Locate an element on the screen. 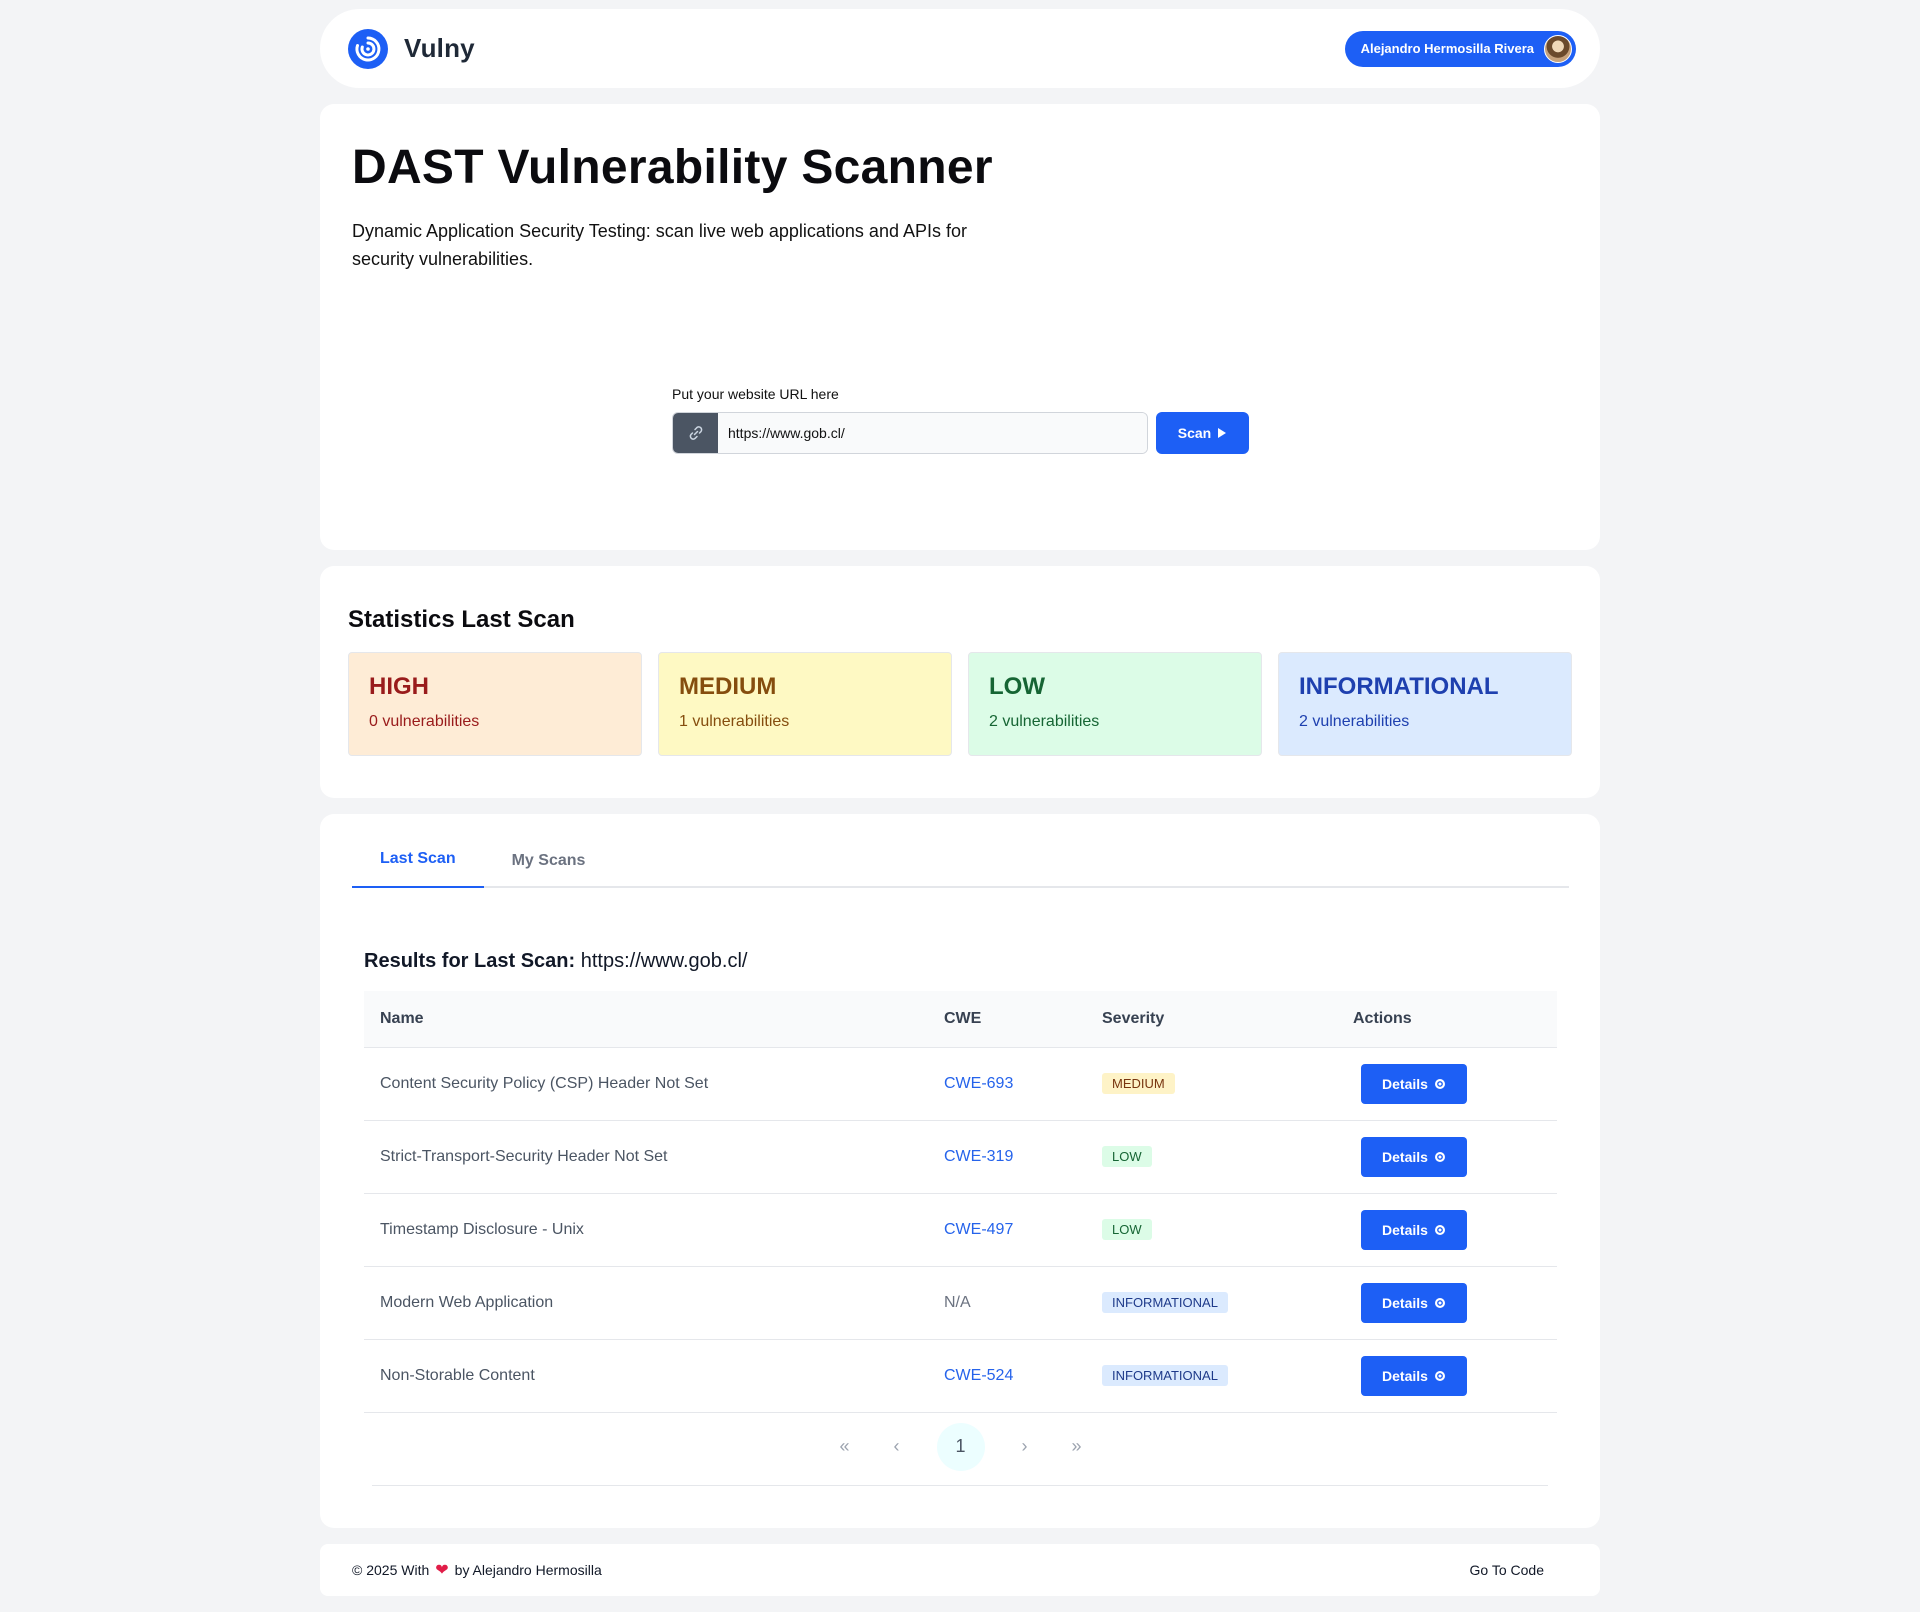 The width and height of the screenshot is (1920, 1612). brand-name: Vulny is located at coordinates (439, 48).